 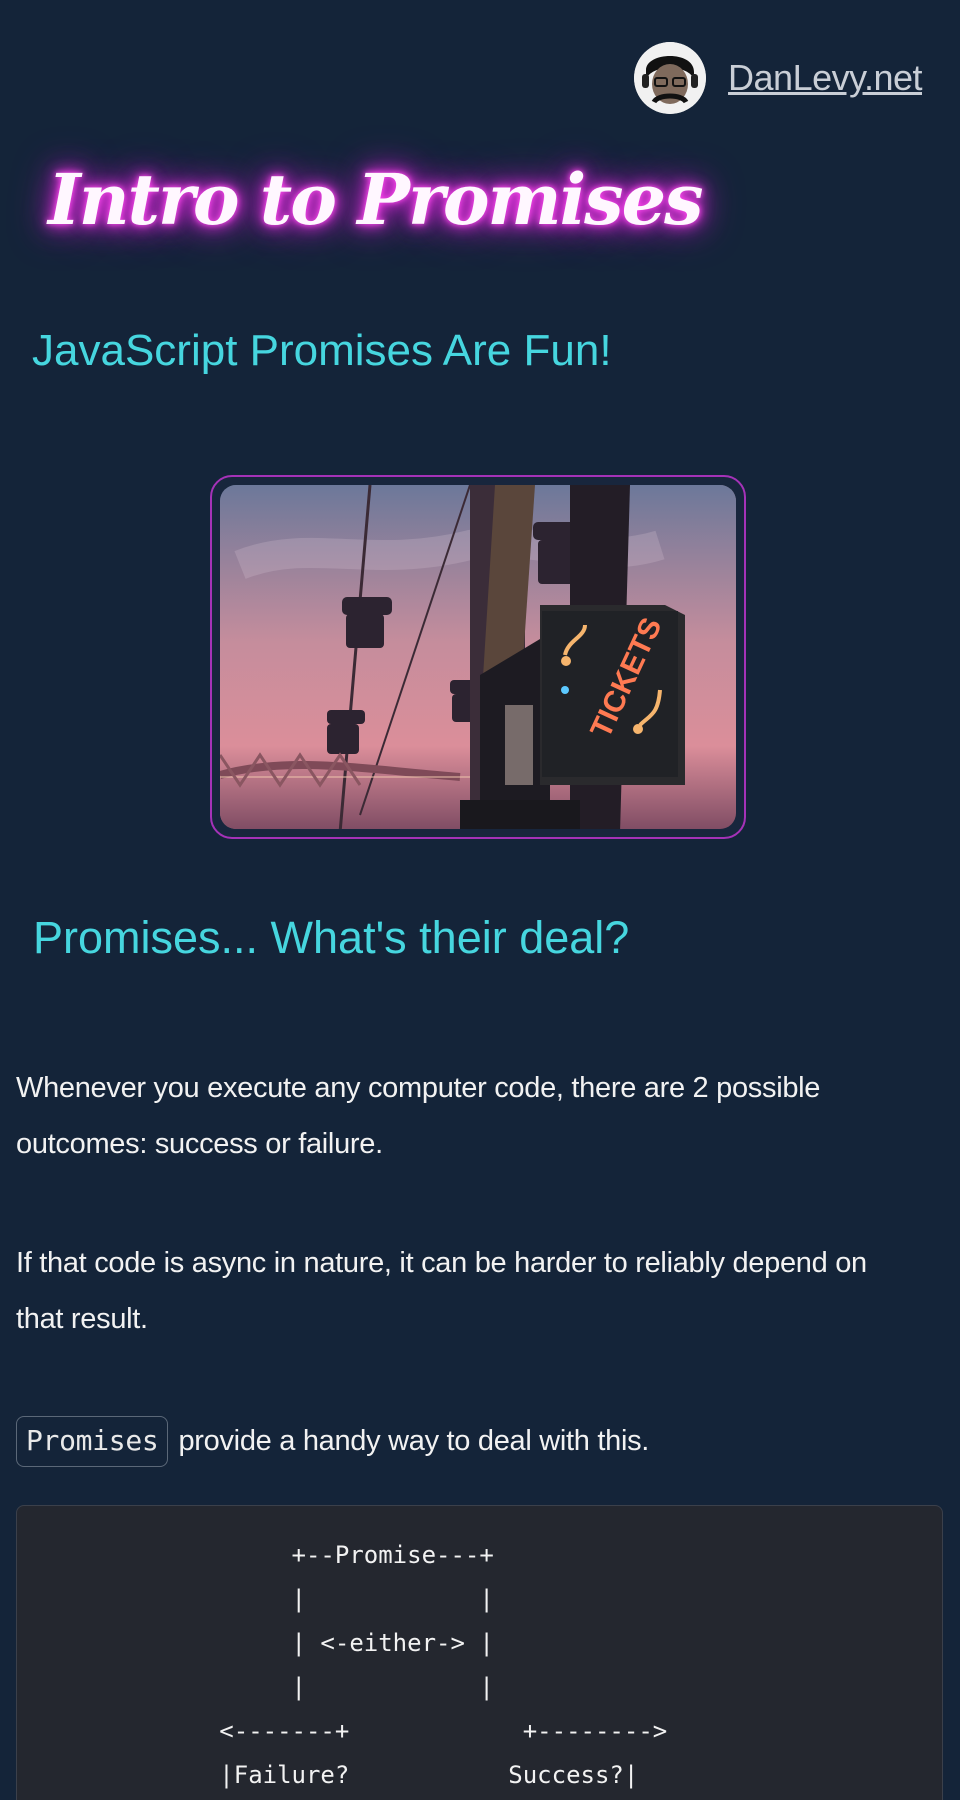 I want to click on paragraph-3-text: provide a handy way to deal with this., so click(x=414, y=1441).